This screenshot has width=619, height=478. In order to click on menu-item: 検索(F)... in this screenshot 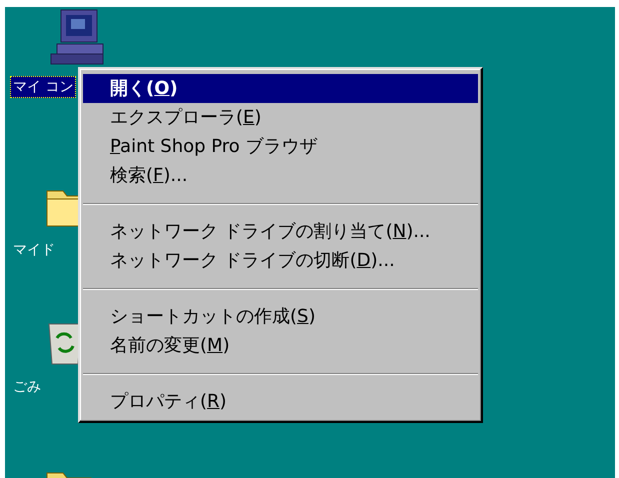, I will do `click(280, 175)`.